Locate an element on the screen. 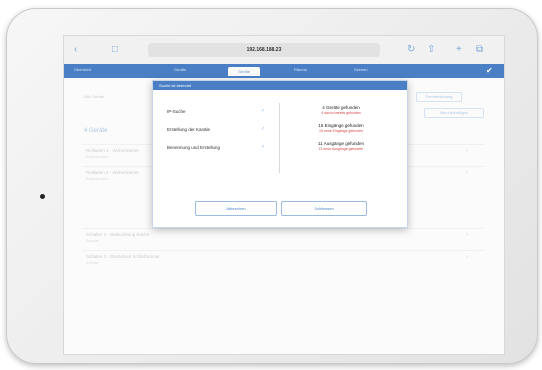  nav-item-devices: Geräte is located at coordinates (180, 69).